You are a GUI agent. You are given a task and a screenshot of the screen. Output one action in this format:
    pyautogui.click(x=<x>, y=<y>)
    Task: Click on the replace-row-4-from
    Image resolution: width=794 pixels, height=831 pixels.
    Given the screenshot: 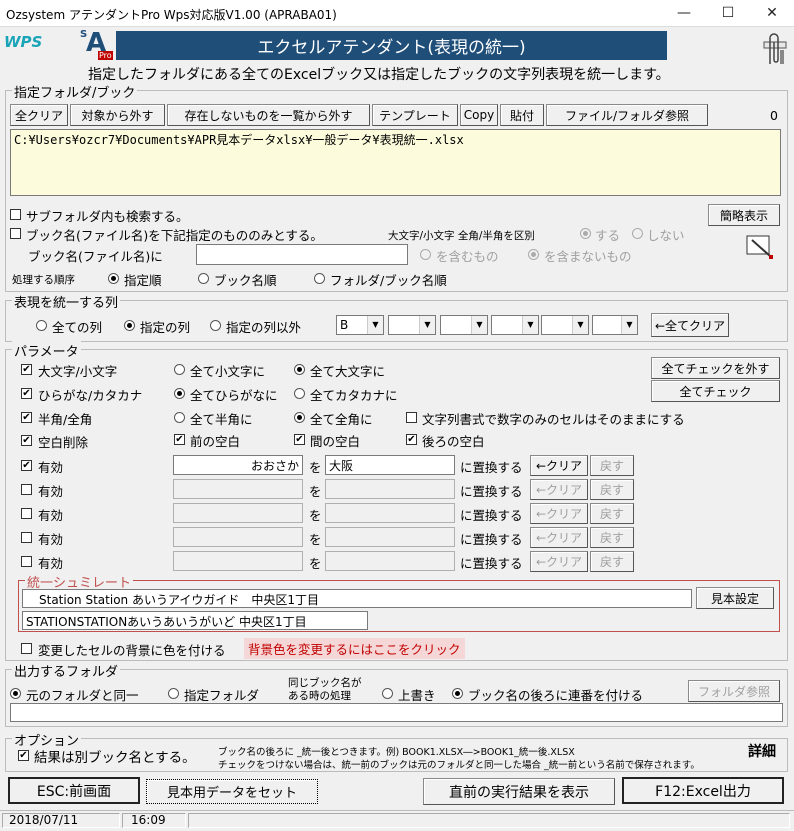 What is the action you would take?
    pyautogui.click(x=238, y=537)
    